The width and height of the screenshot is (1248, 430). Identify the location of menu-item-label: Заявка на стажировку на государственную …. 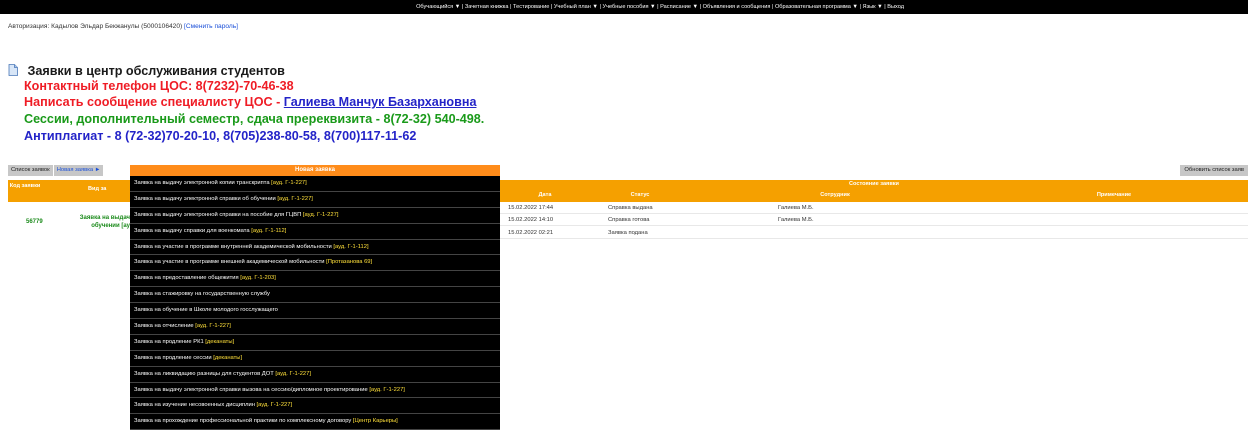
(202, 294).